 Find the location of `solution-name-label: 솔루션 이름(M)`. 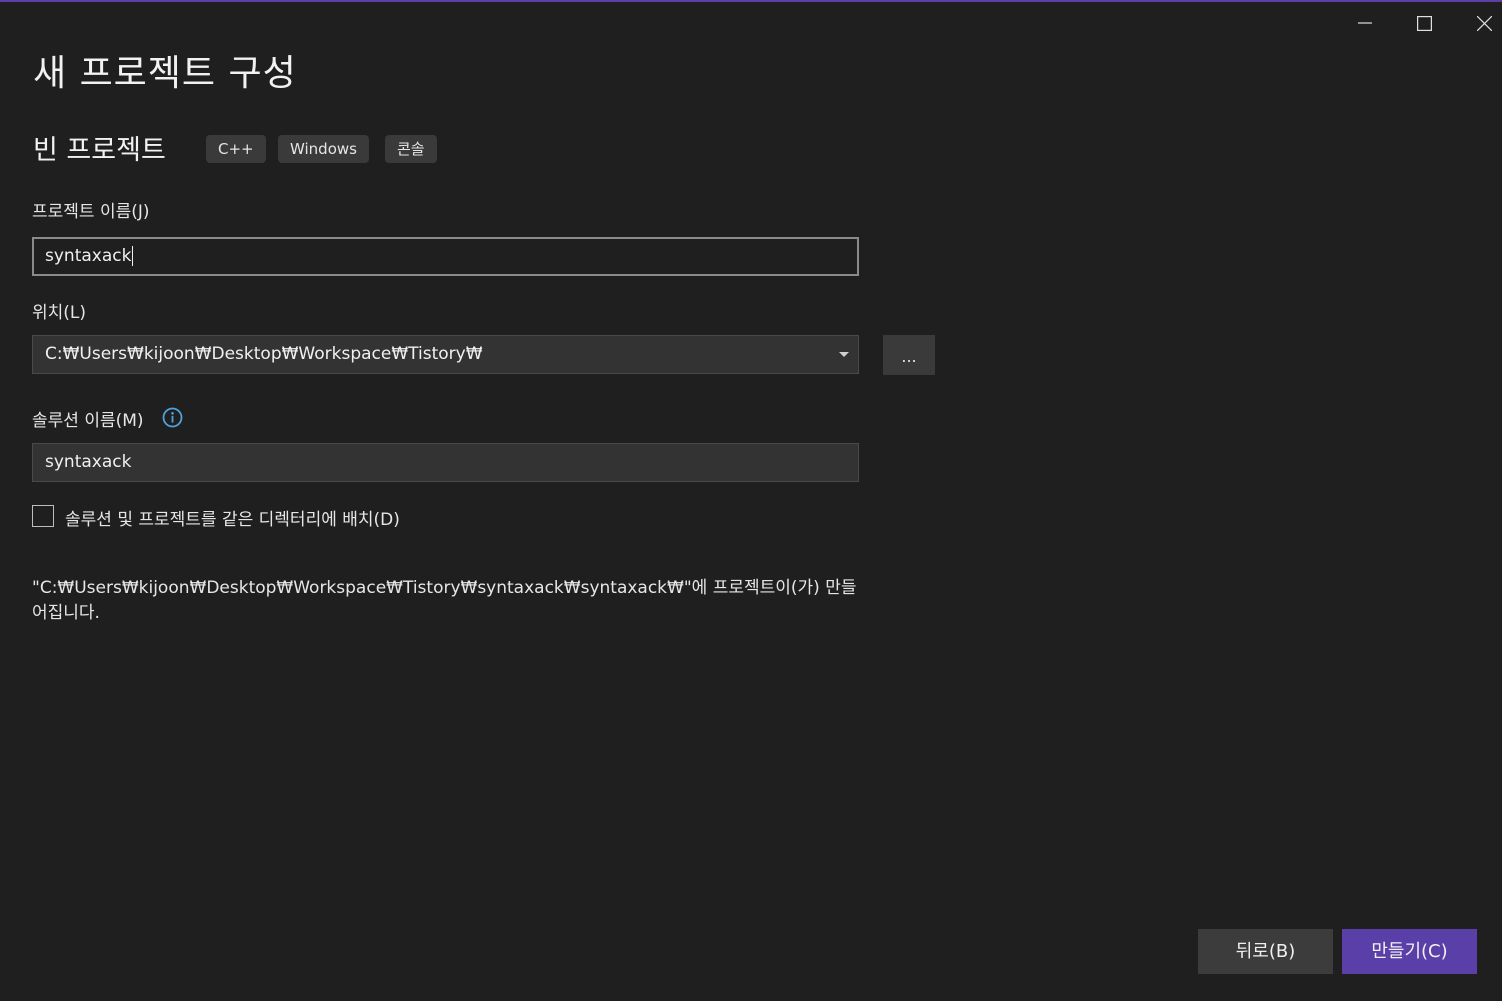

solution-name-label: 솔루션 이름(M) is located at coordinates (88, 421).